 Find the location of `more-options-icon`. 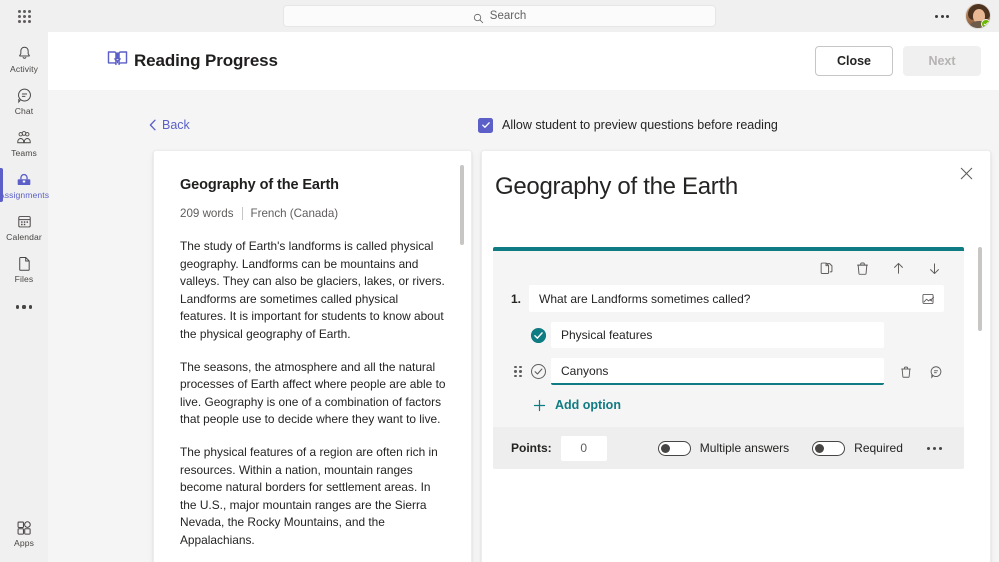

more-options-icon is located at coordinates (942, 16).